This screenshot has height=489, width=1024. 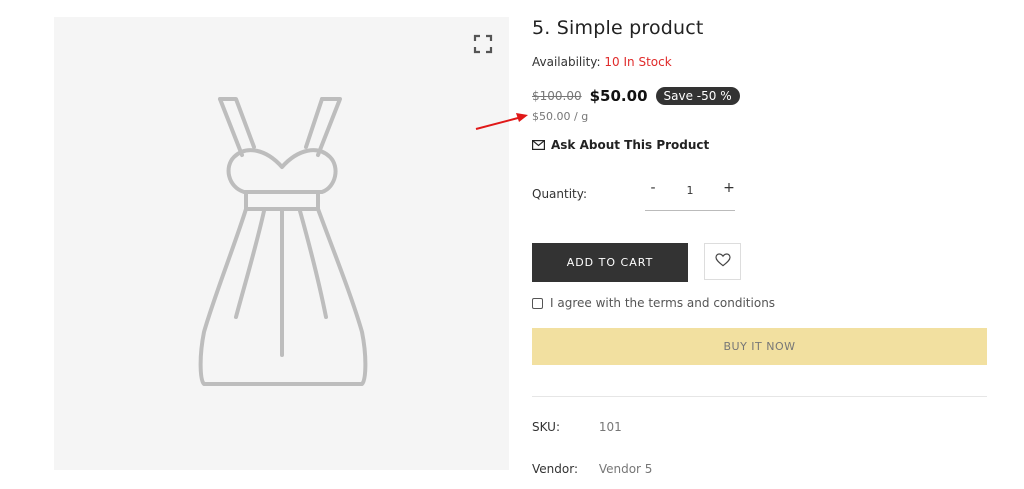 I want to click on stock-status: 10 In Stock, so click(x=638, y=62).